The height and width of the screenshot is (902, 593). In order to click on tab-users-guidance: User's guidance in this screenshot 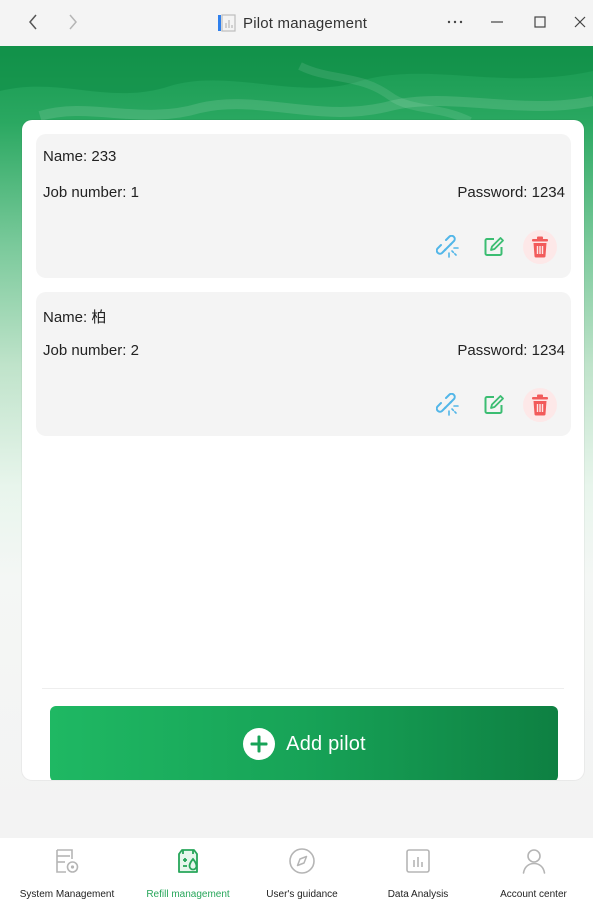, I will do `click(302, 870)`.